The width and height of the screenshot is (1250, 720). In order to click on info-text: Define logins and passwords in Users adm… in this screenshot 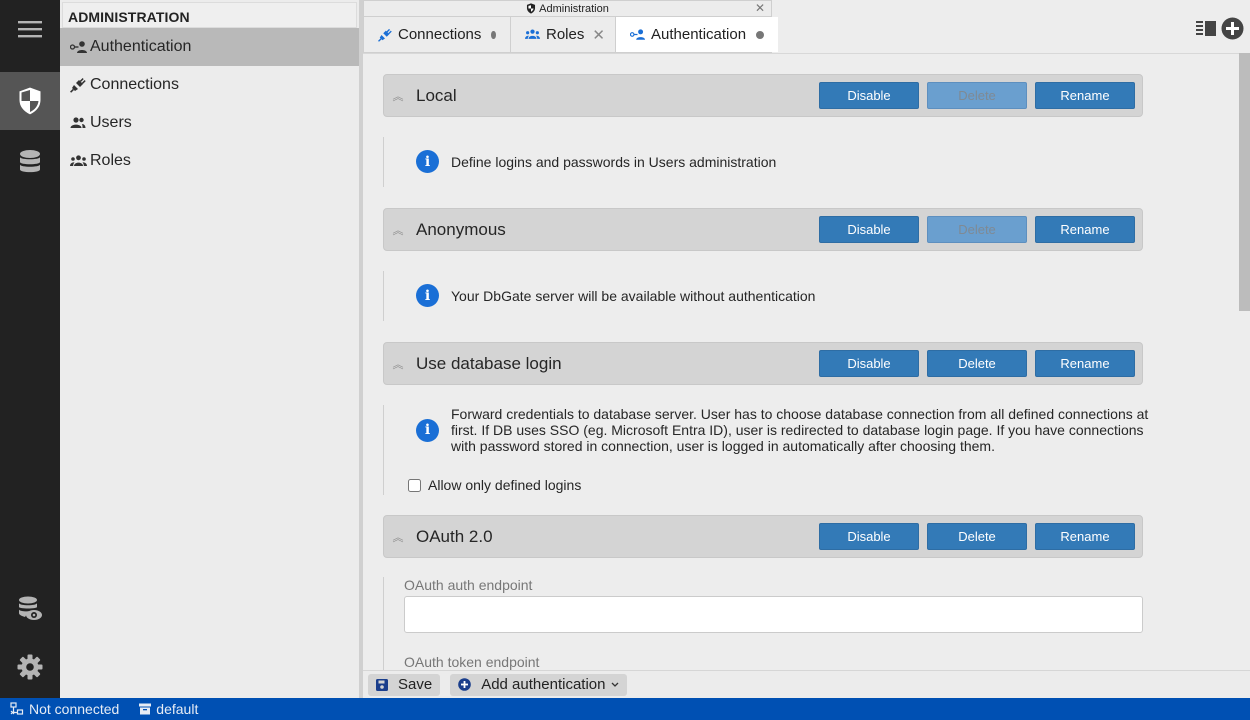, I will do `click(614, 161)`.